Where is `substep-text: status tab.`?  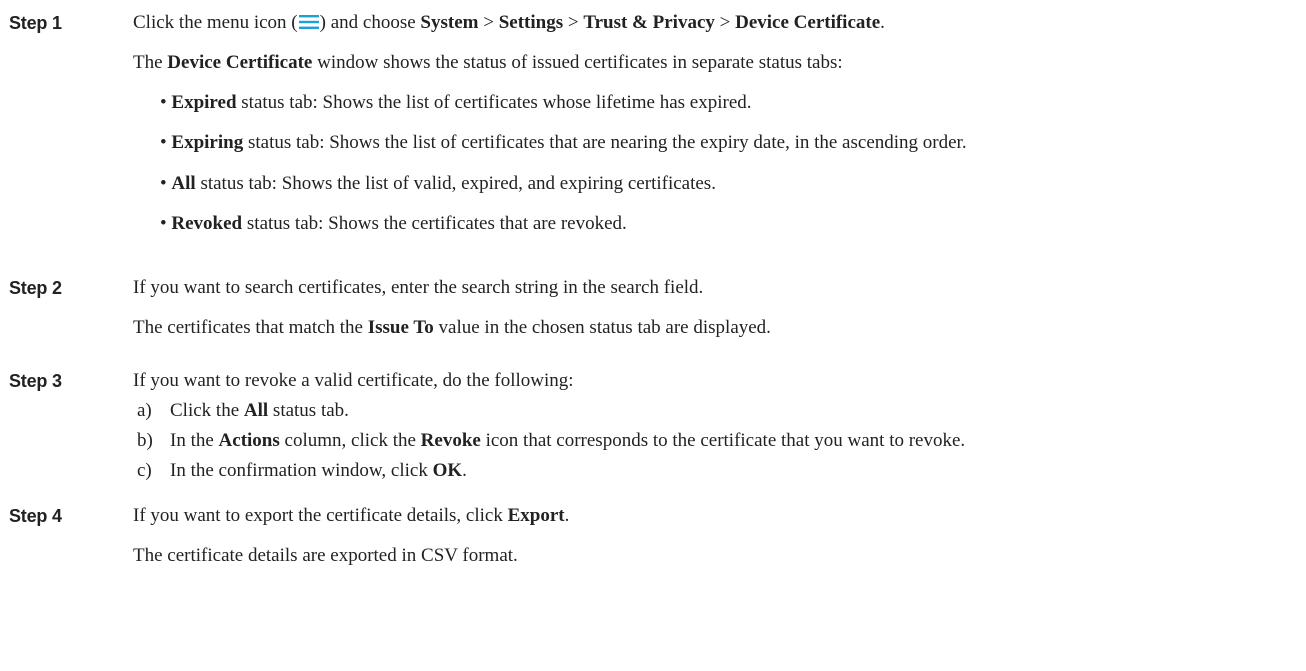 substep-text: status tab. is located at coordinates (308, 410).